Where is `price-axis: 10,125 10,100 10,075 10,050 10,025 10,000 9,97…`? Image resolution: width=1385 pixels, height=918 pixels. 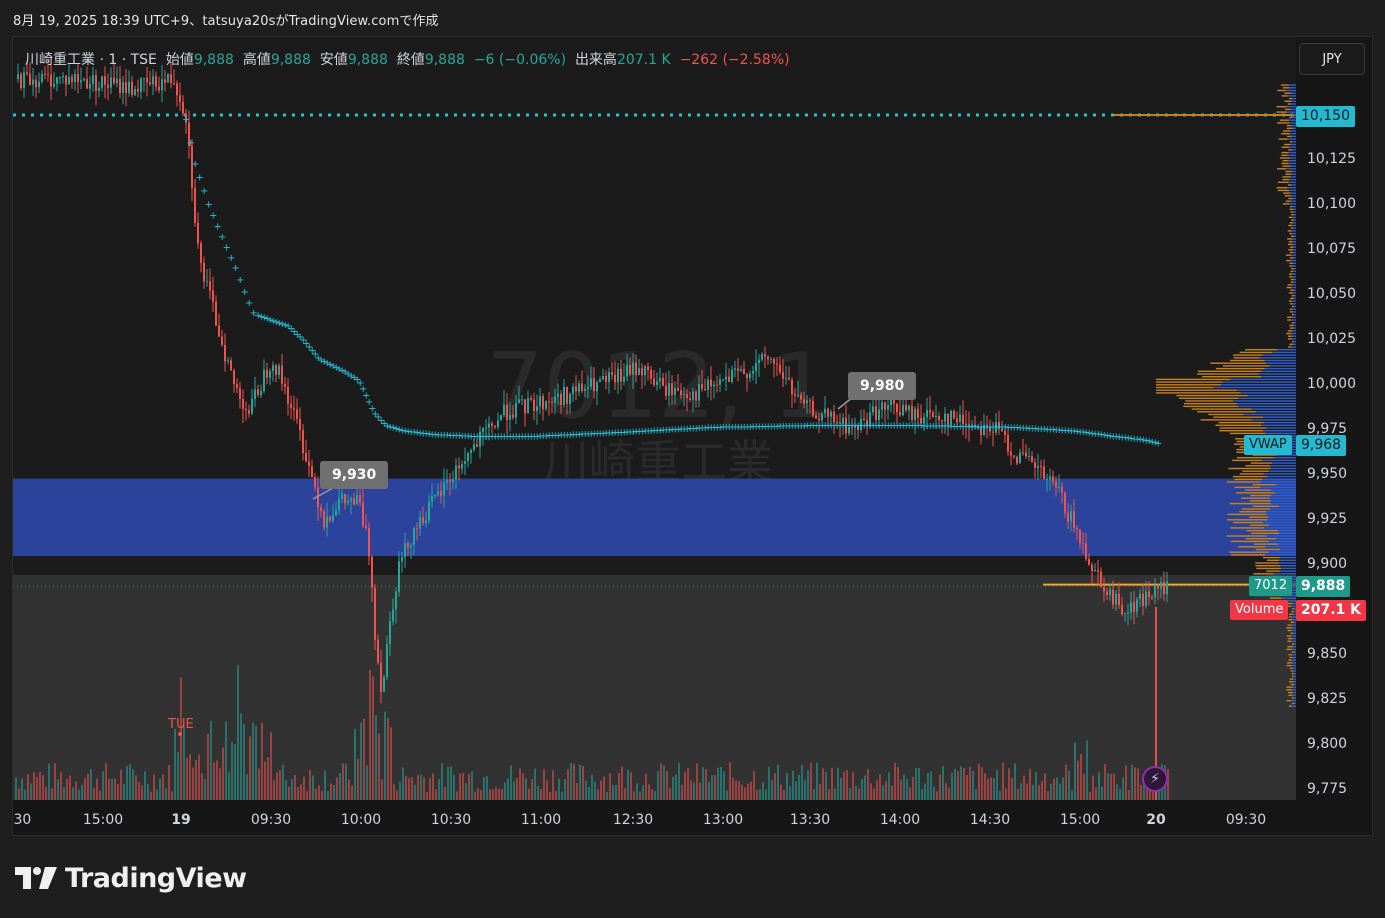
price-axis: 10,125 10,100 10,075 10,050 10,025 10,000 9,97… is located at coordinates (1334, 418).